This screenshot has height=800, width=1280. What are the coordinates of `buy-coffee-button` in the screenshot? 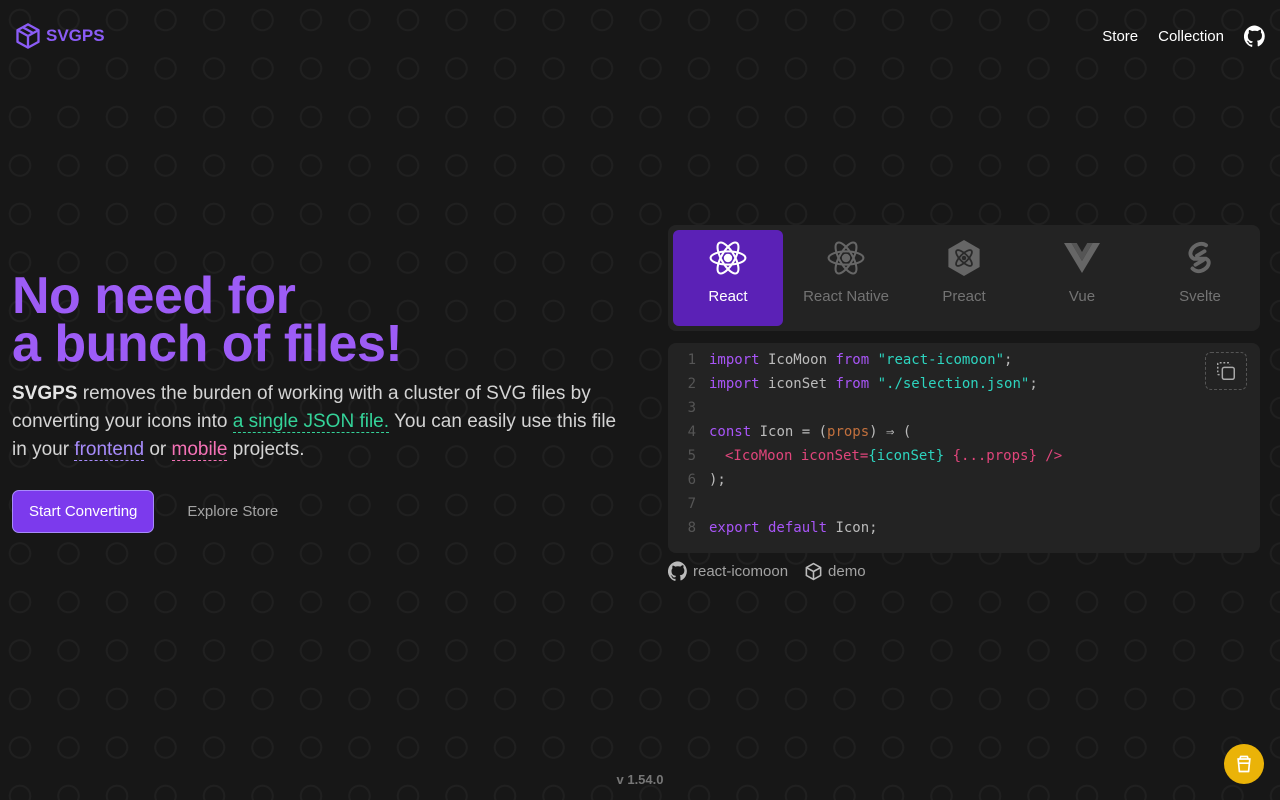 It's located at (1244, 764).